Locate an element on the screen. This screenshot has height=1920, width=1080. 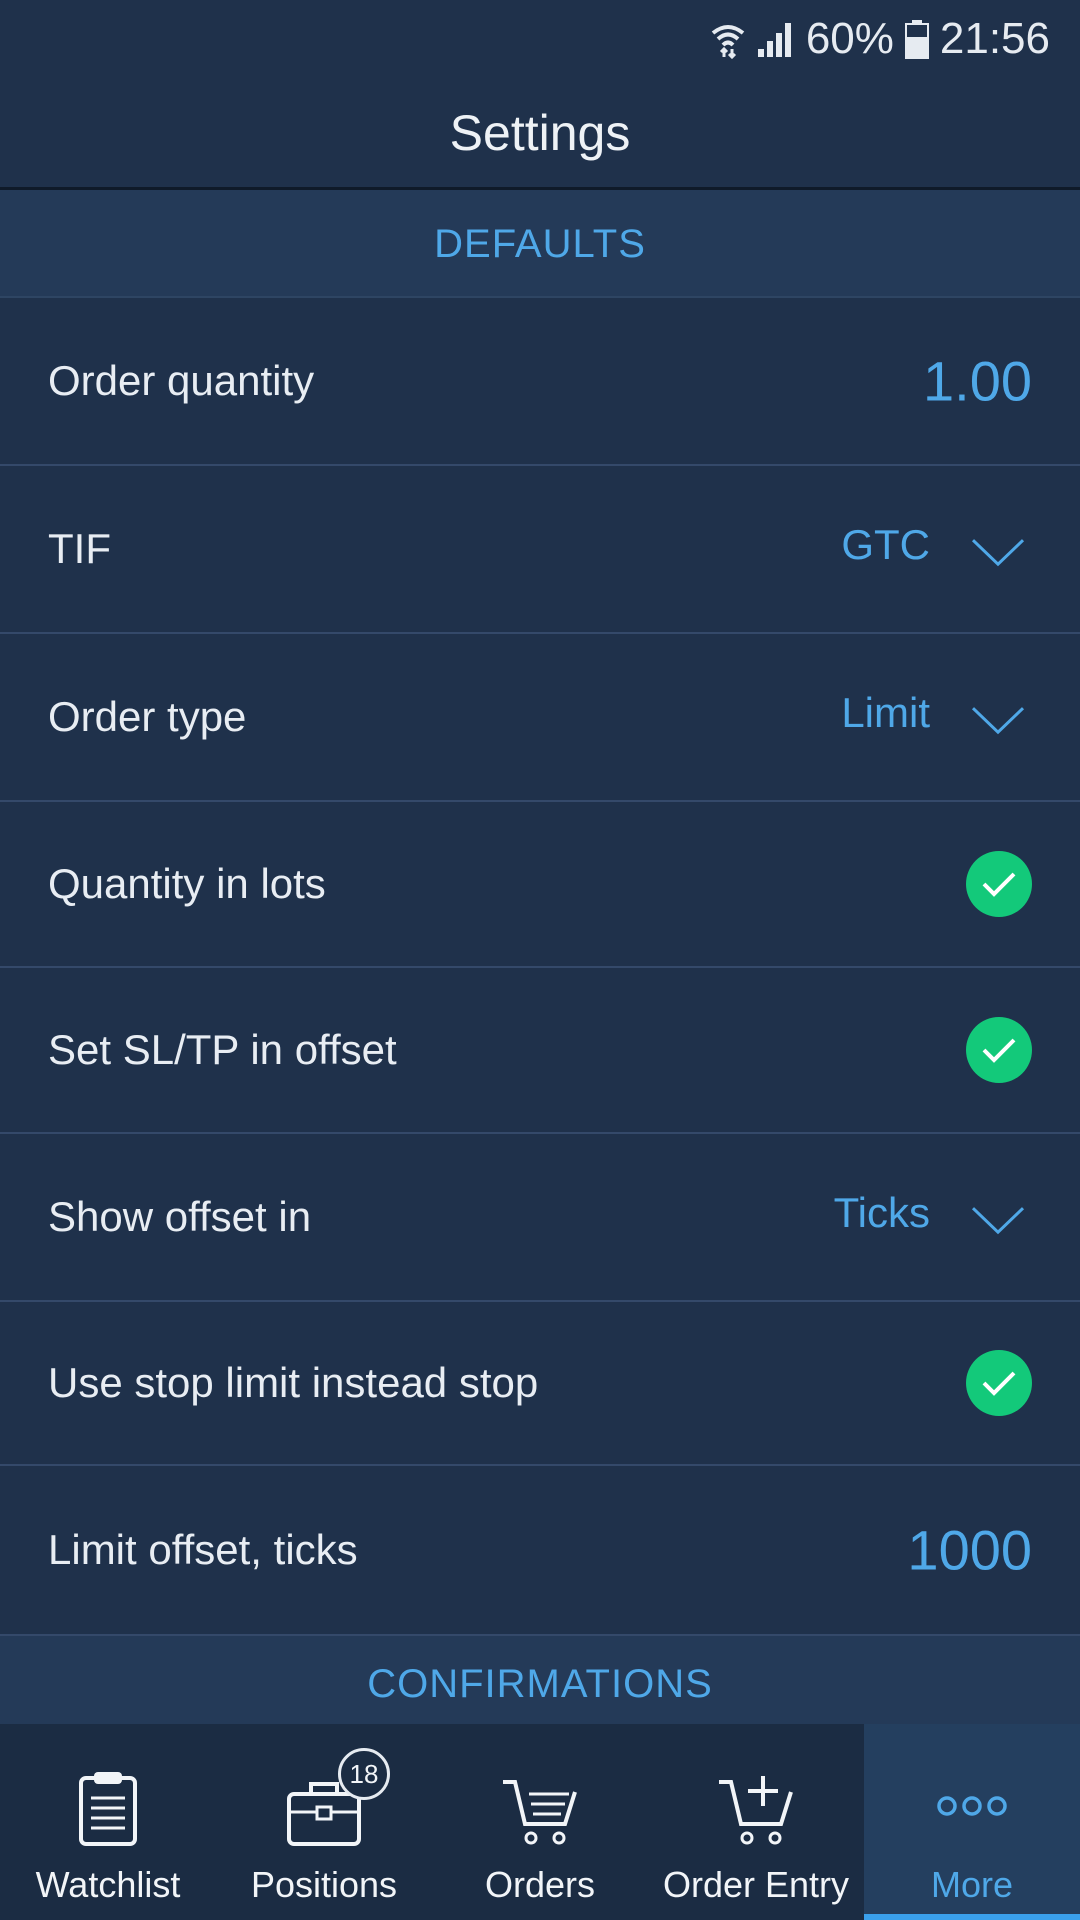
section-title-defaults: DEFAULTS is located at coordinates (540, 244).